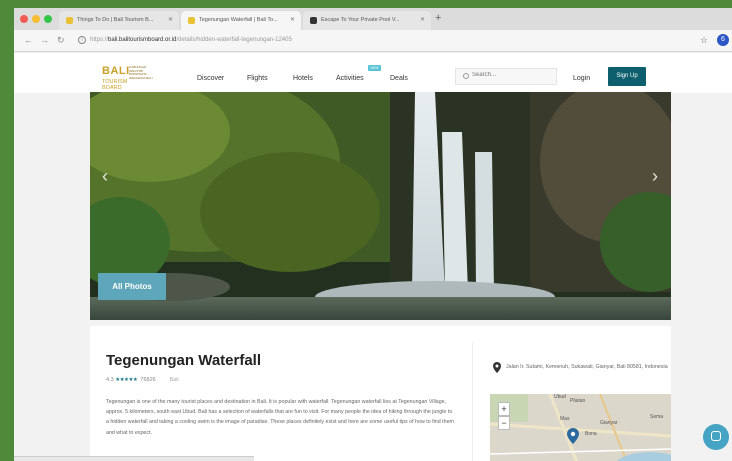 The height and width of the screenshot is (461, 732). Describe the element at coordinates (28, 40) in the screenshot. I see `back-icon: ←` at that location.